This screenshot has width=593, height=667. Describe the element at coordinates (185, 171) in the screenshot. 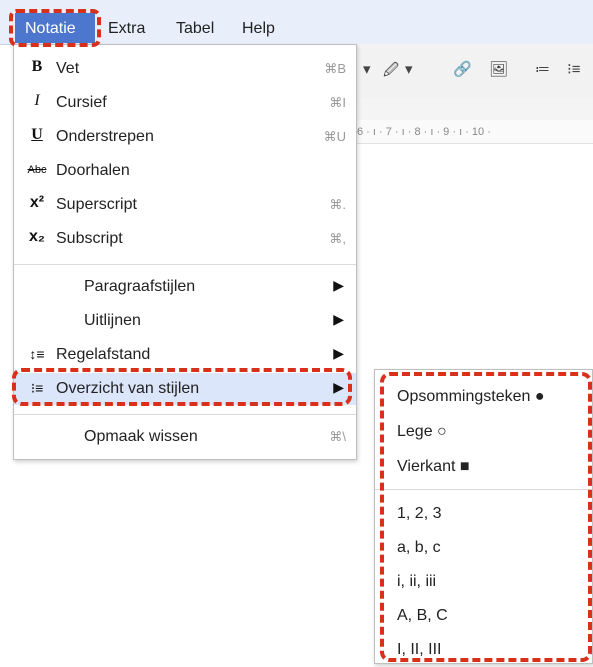

I see `menu-item-doorhalen: Abc Doorhalen` at that location.